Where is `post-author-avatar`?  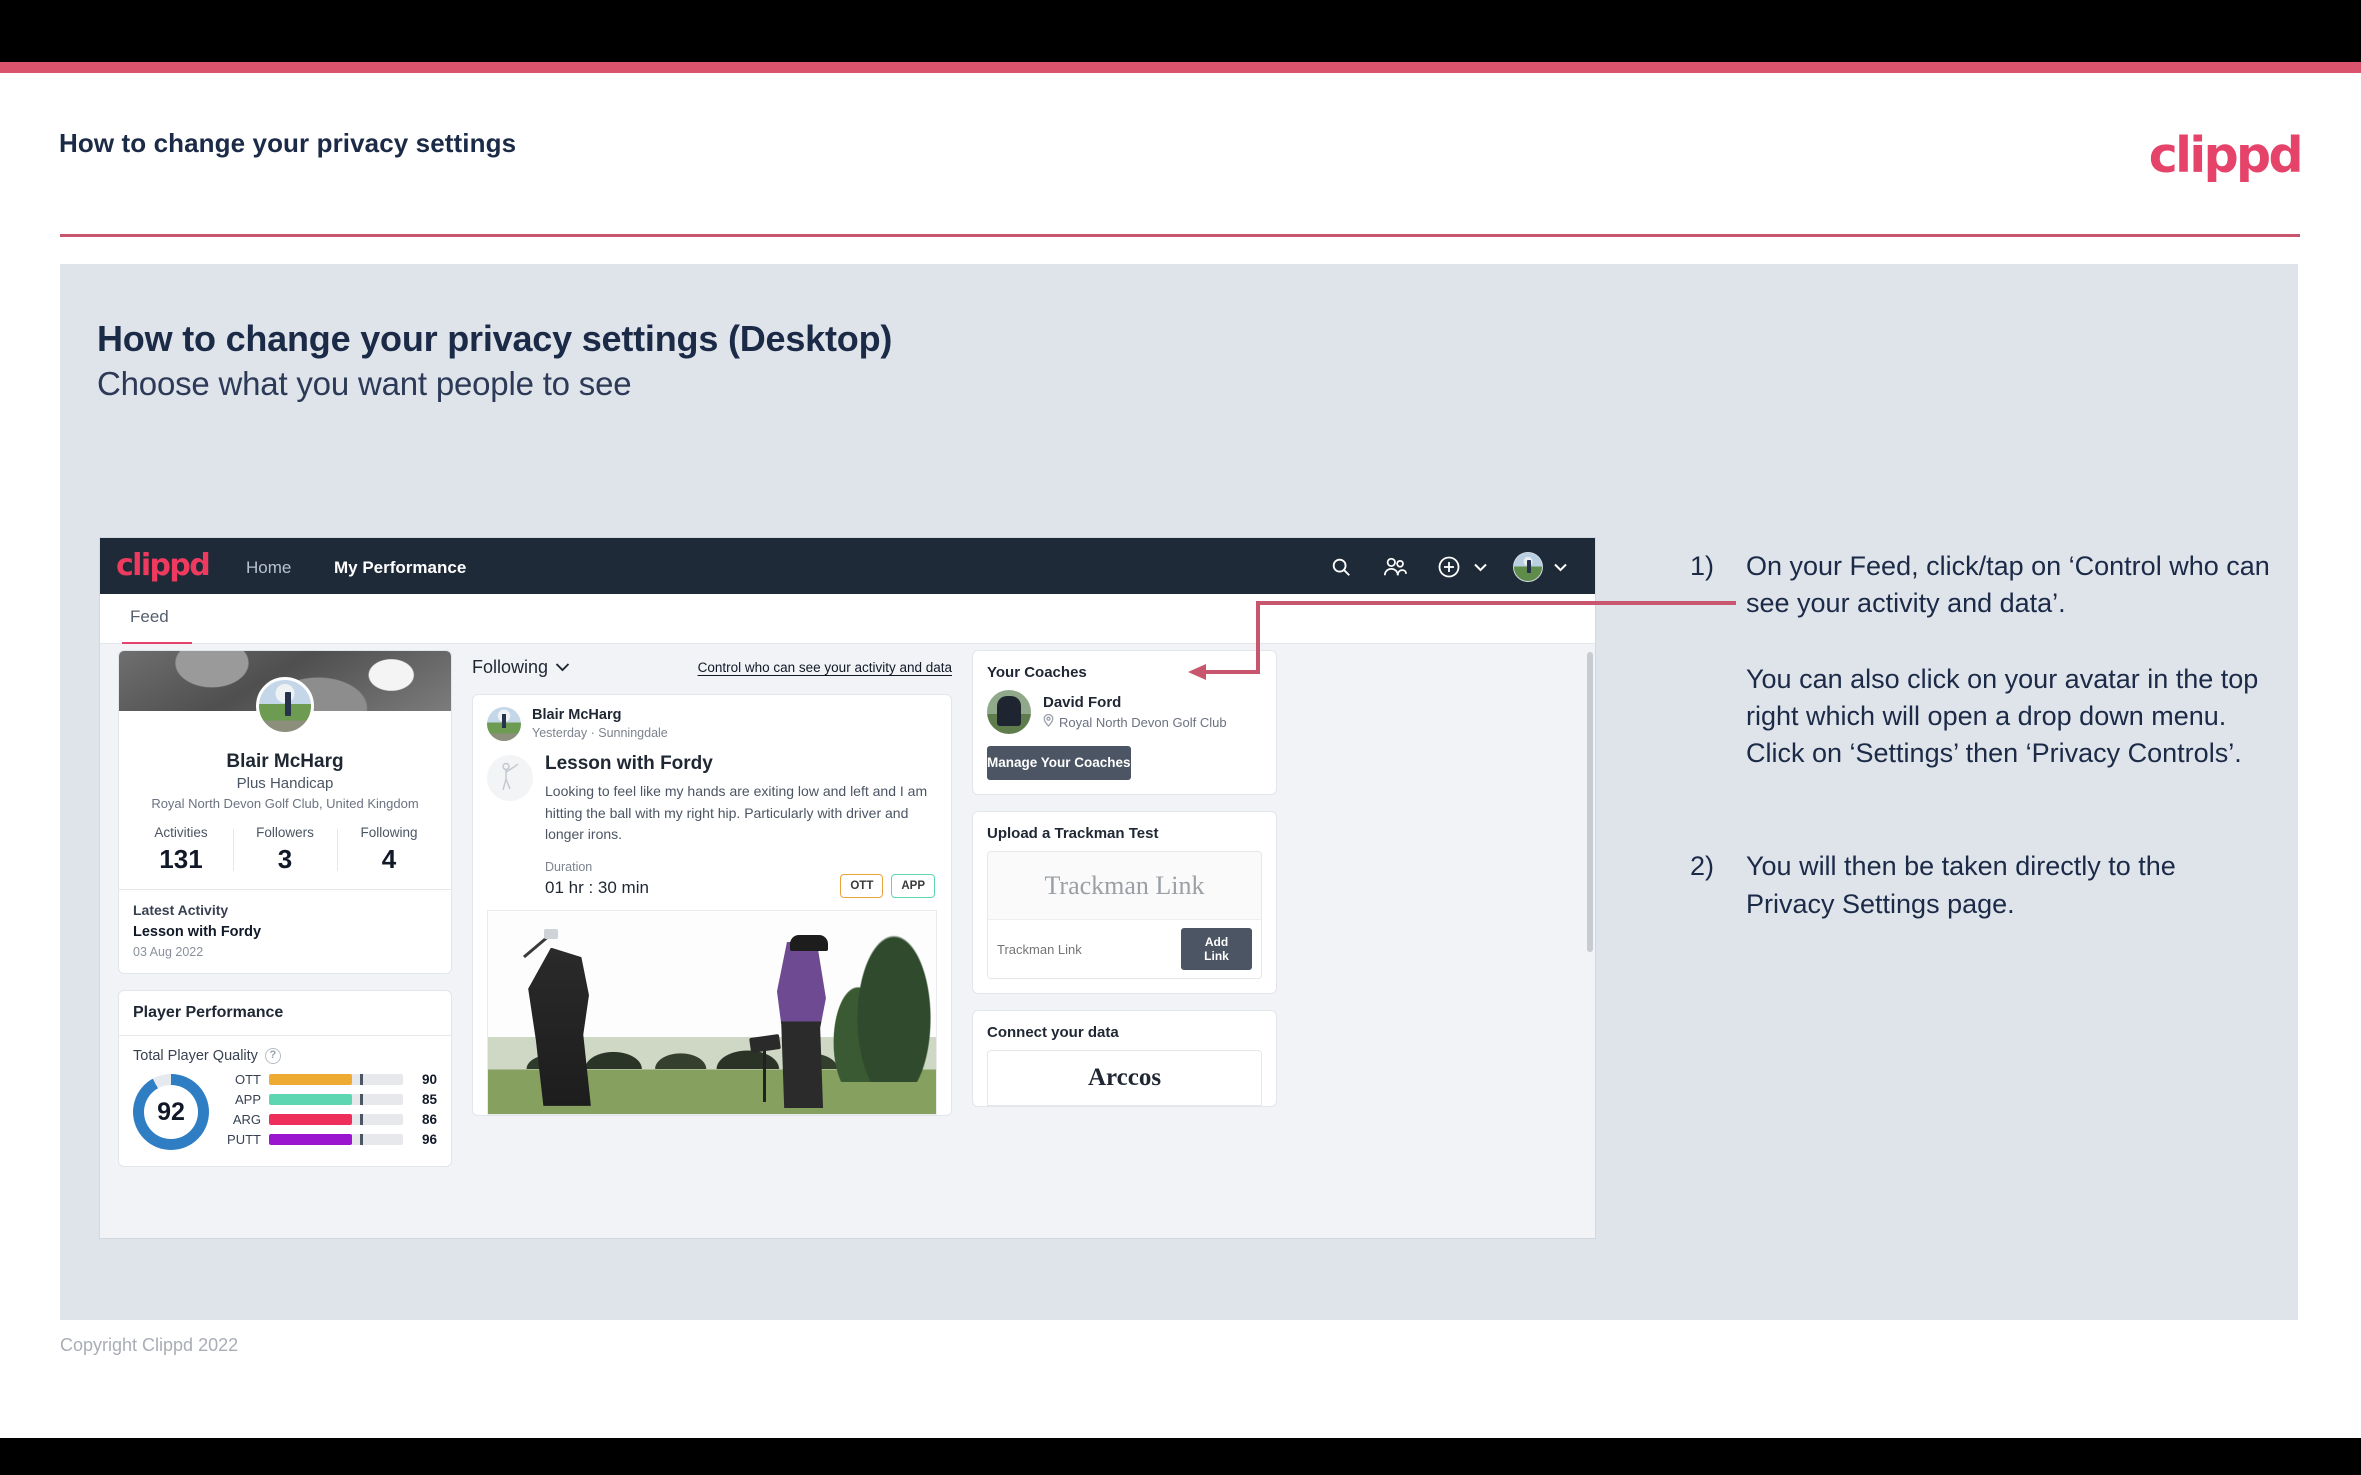 post-author-avatar is located at coordinates (504, 724).